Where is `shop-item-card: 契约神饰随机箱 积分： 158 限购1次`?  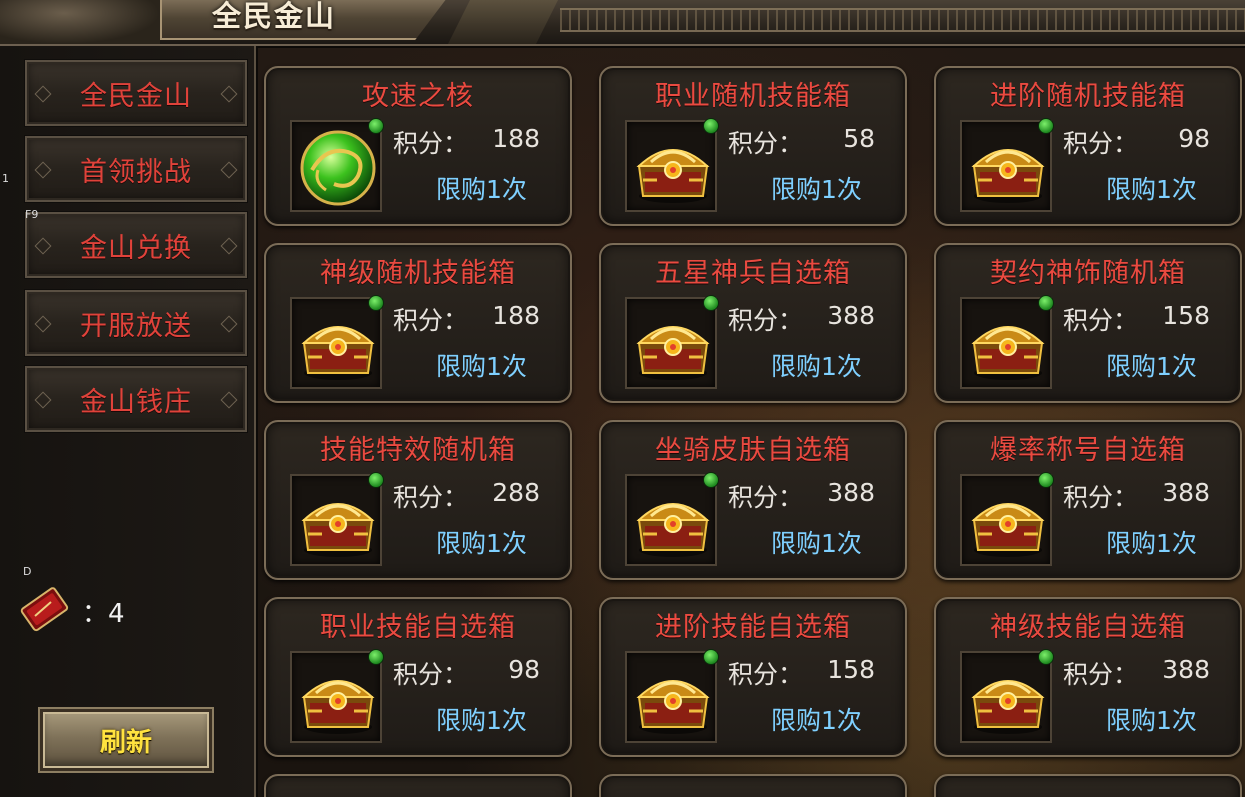
shop-item-card: 契约神饰随机箱 积分： 158 限购1次 is located at coordinates (1088, 323).